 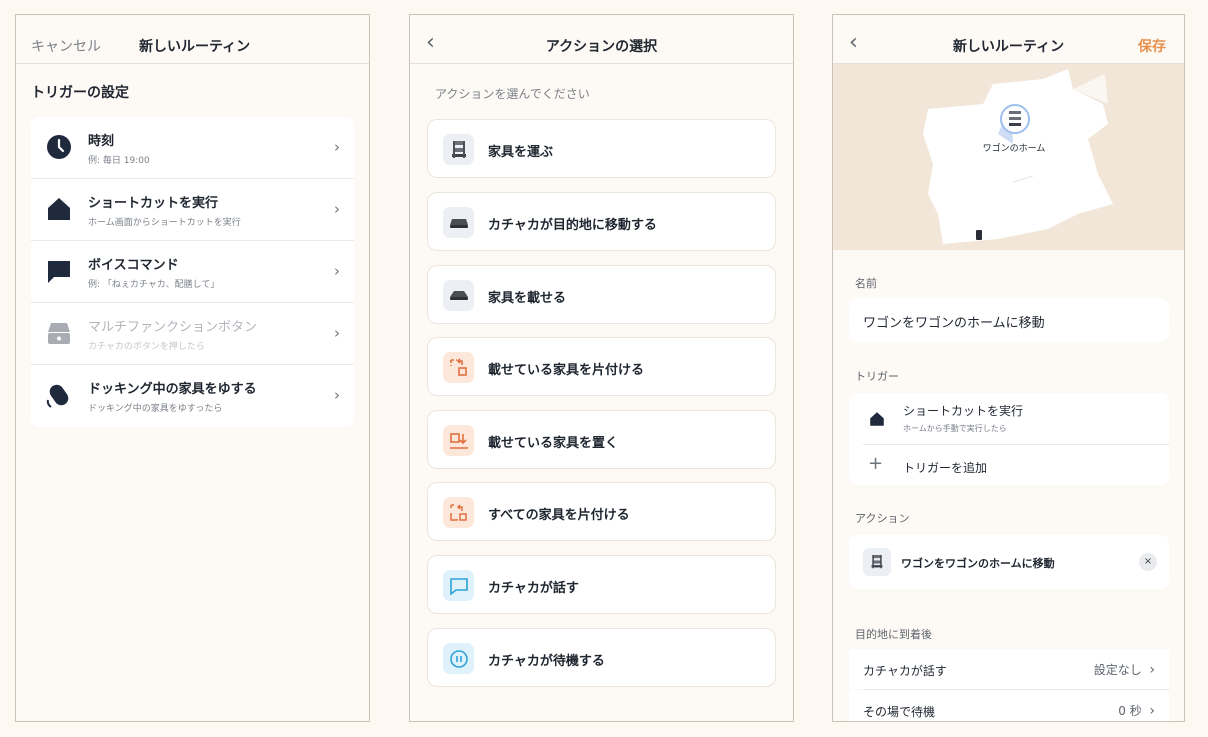 I want to click on trigger-card: ショートカットを実行 ホームから手動で実行したら + トリガーを追加, so click(x=1009, y=439).